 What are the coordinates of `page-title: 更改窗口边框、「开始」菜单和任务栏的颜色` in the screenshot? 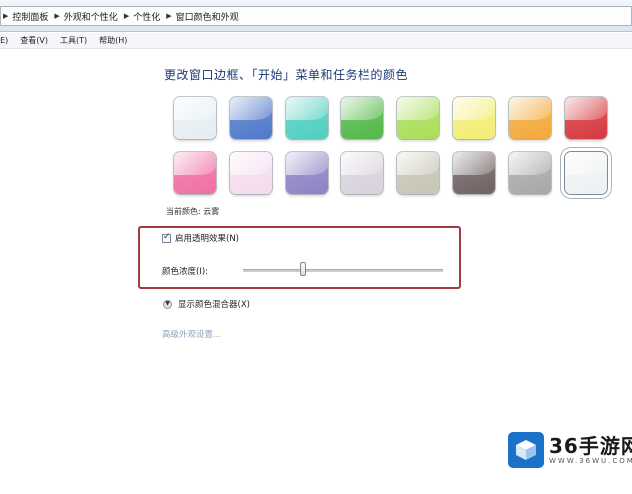 It's located at (286, 75).